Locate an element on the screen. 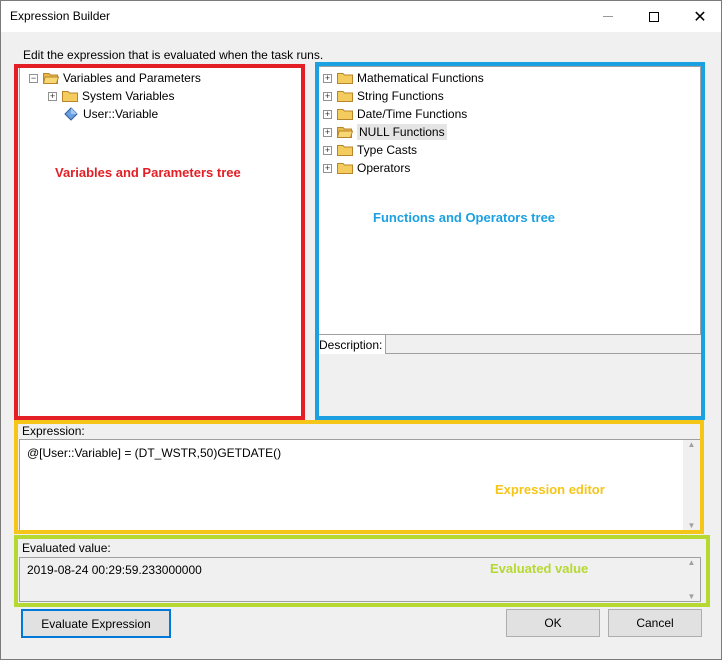 The height and width of the screenshot is (660, 722). minimize-icon is located at coordinates (608, 16).